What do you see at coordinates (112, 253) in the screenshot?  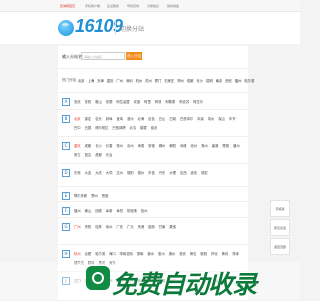 I see `city-link: 海口` at bounding box center [112, 253].